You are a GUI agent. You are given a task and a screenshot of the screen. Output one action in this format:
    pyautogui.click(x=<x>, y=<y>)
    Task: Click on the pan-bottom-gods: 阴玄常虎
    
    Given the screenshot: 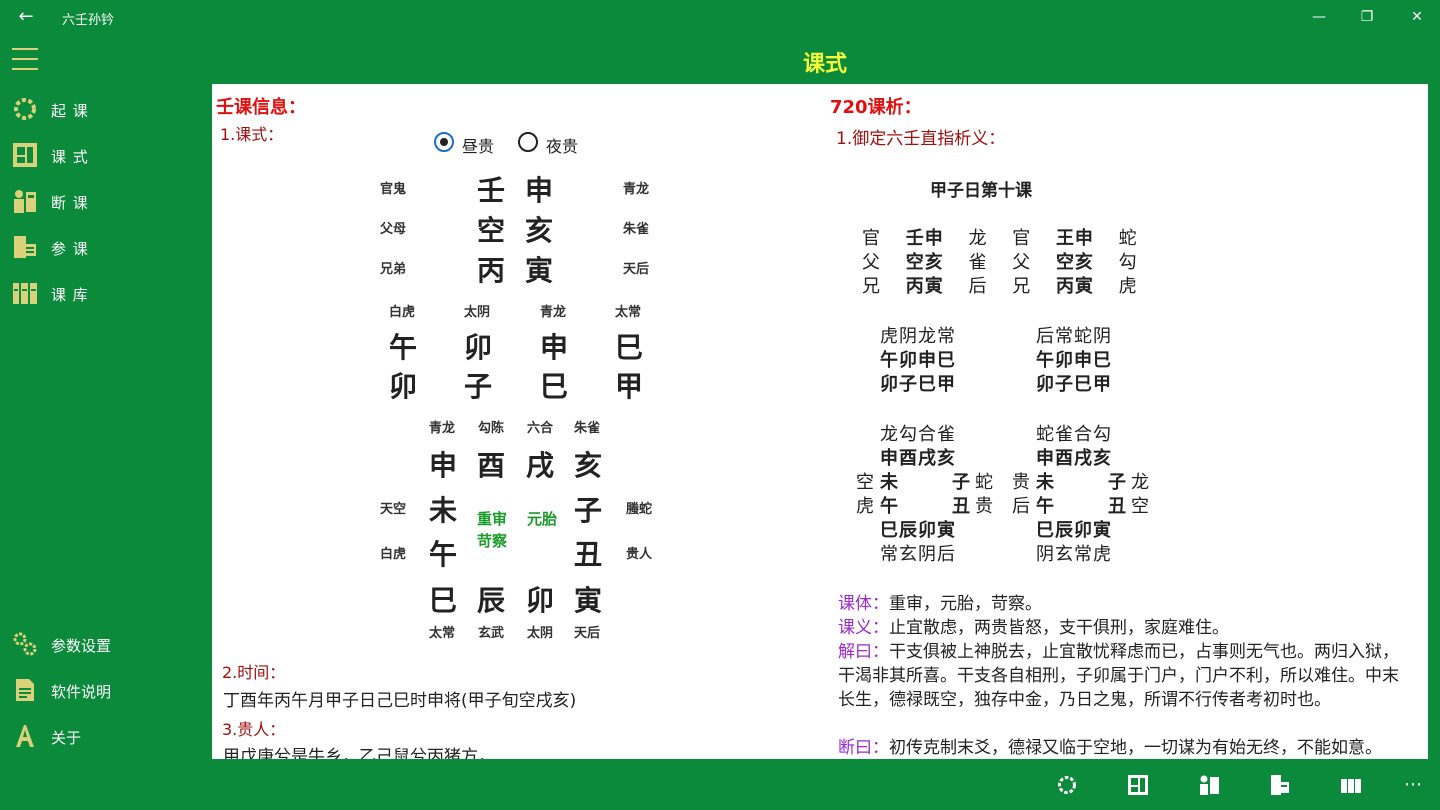 What is the action you would take?
    pyautogui.click(x=1074, y=554)
    